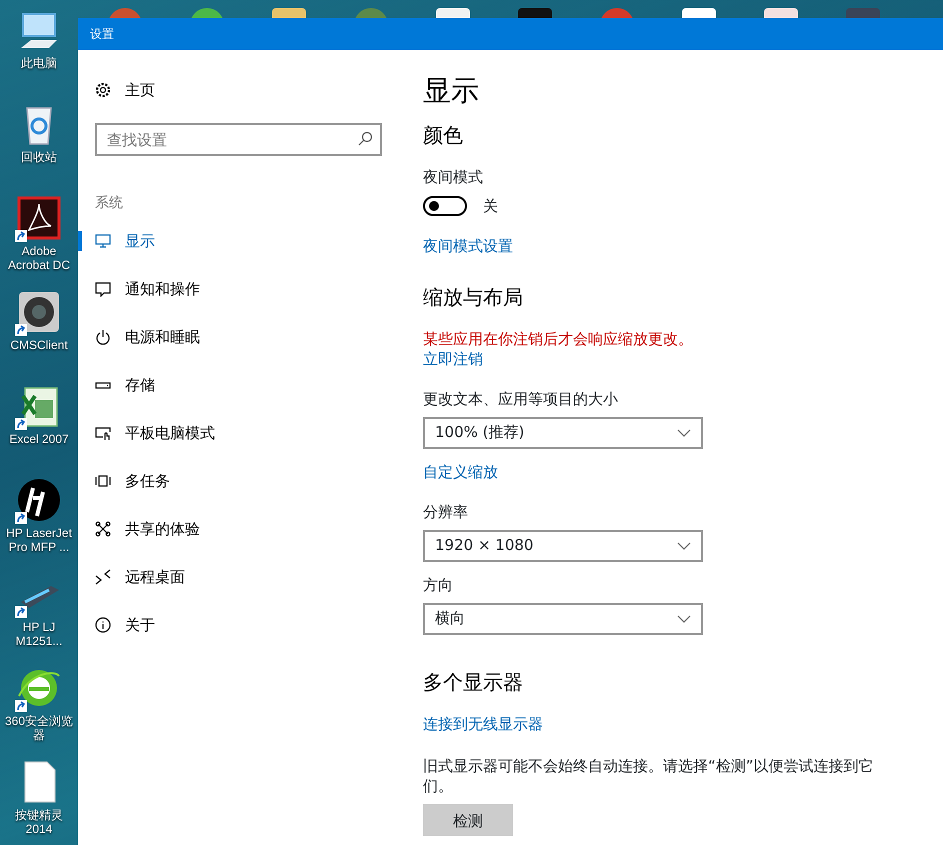 Image resolution: width=943 pixels, height=845 pixels. What do you see at coordinates (563, 618) in the screenshot?
I see `dropdown: 横向` at bounding box center [563, 618].